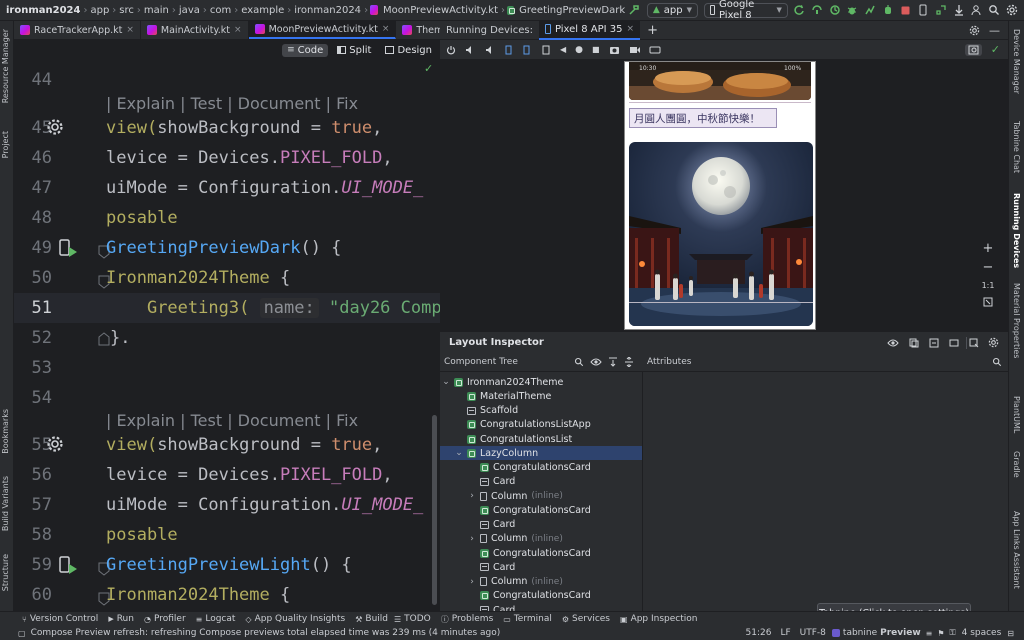 The image size is (1024, 640). What do you see at coordinates (451, 50) in the screenshot?
I see `power-icon` at bounding box center [451, 50].